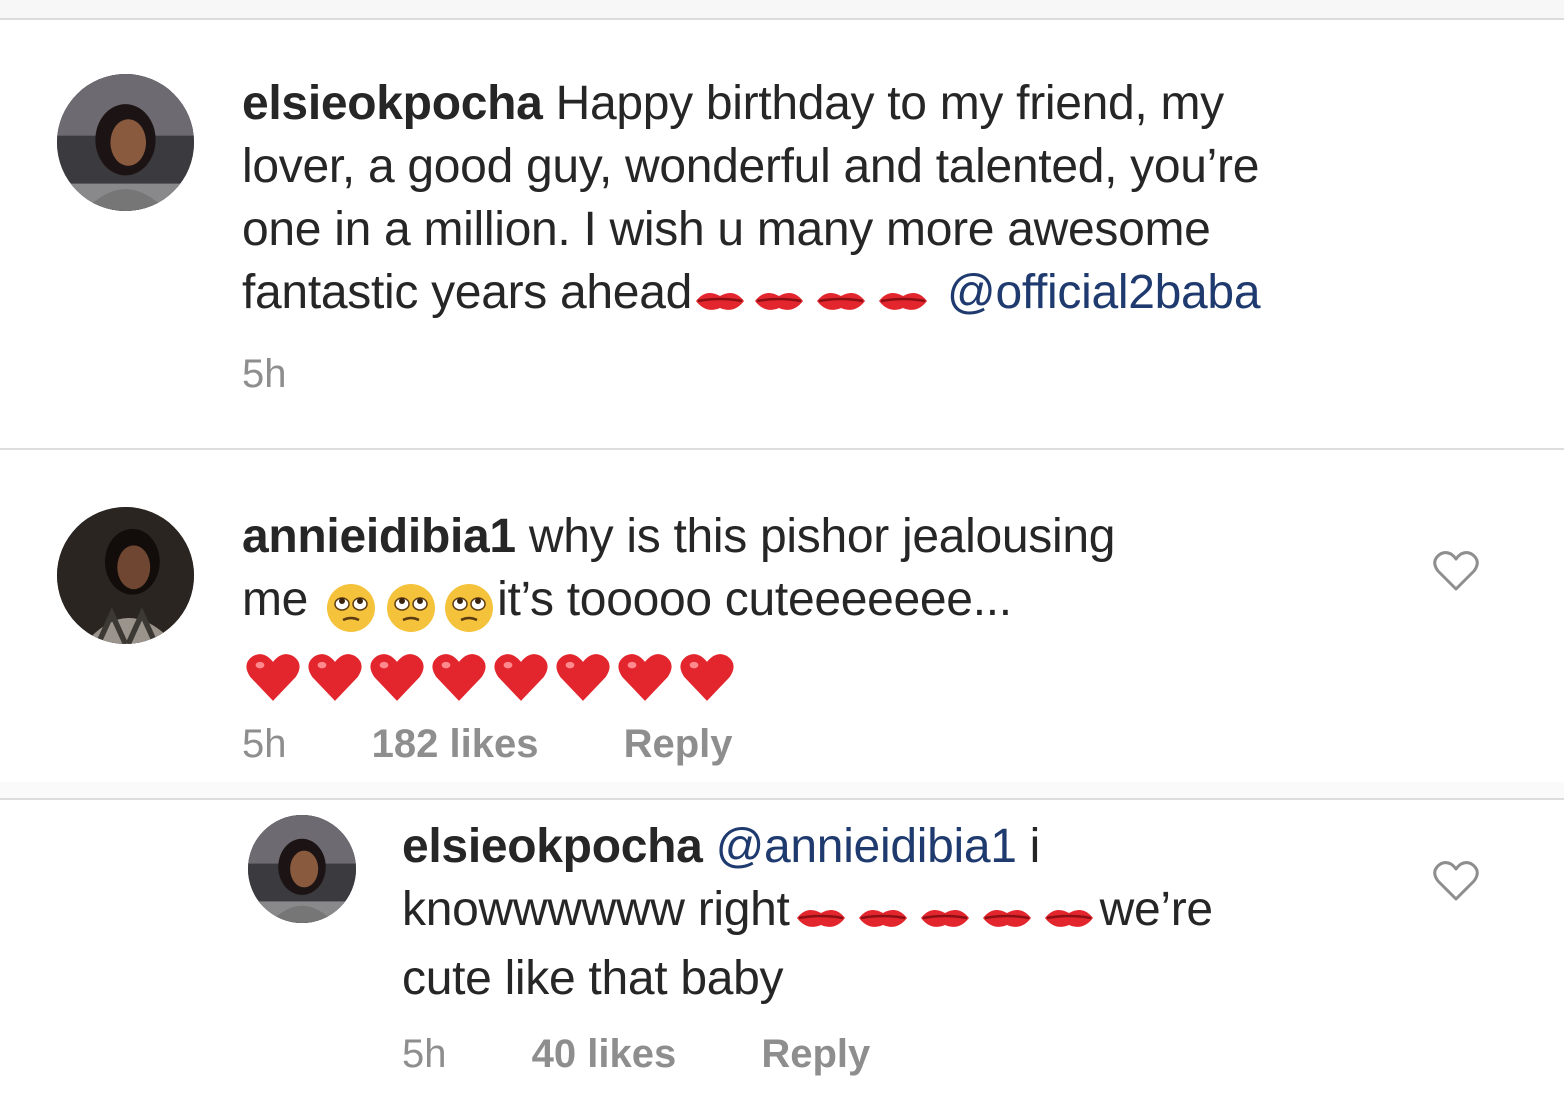 Image resolution: width=1564 pixels, height=1108 pixels. I want to click on avatar-annieidibia1, so click(125, 575).